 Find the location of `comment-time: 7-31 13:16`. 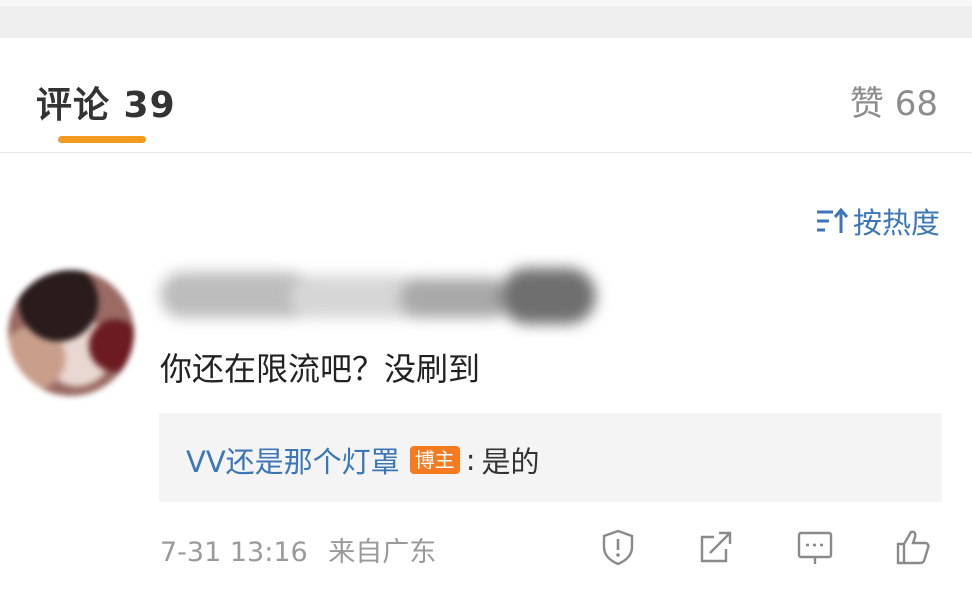

comment-time: 7-31 13:16 is located at coordinates (234, 552).